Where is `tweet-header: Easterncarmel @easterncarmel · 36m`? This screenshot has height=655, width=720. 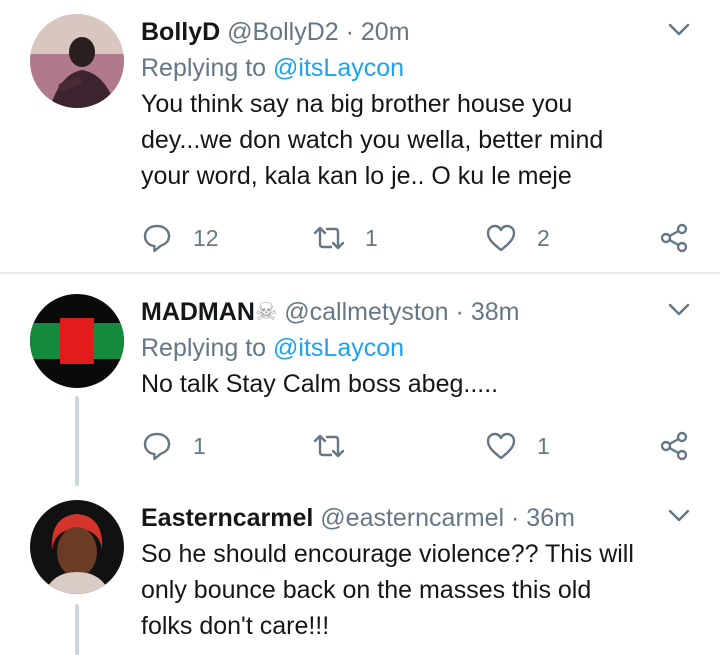 tweet-header: Easterncarmel @easterncarmel · 36m is located at coordinates (415, 518).